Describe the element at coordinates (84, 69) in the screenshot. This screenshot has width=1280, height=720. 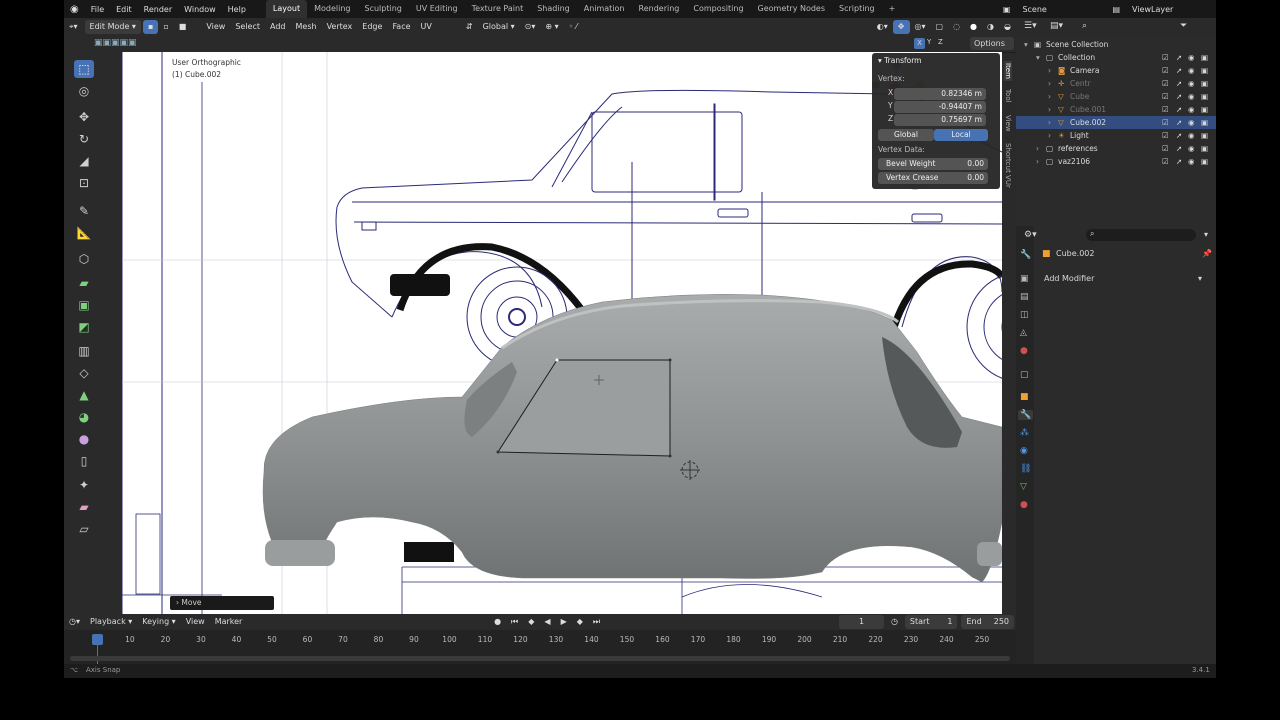
I see `select-tool-icon: ⬚` at that location.